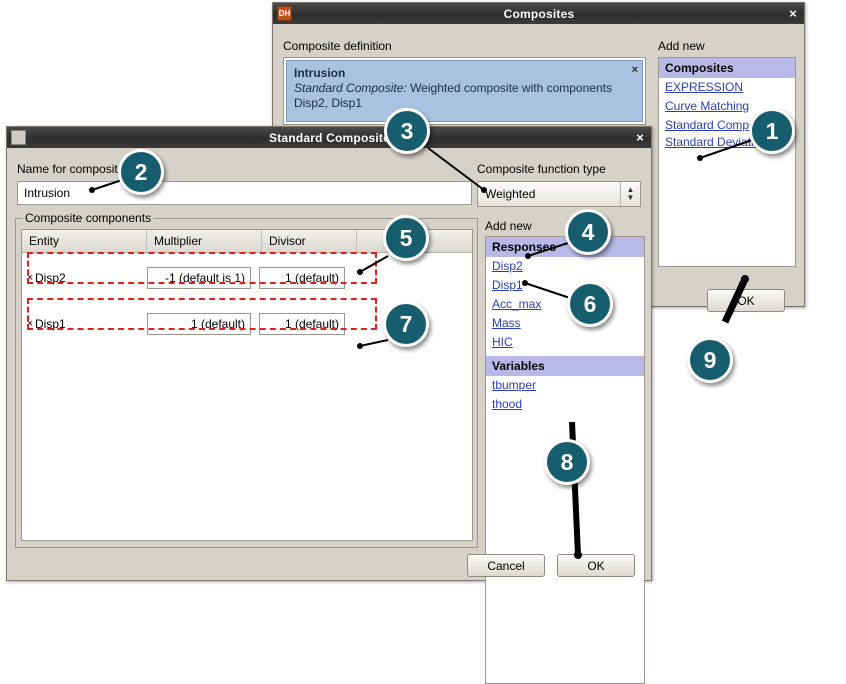 The height and width of the screenshot is (684, 846). Describe the element at coordinates (590, 304) in the screenshot. I see `annotation-marker-6: 6` at that location.